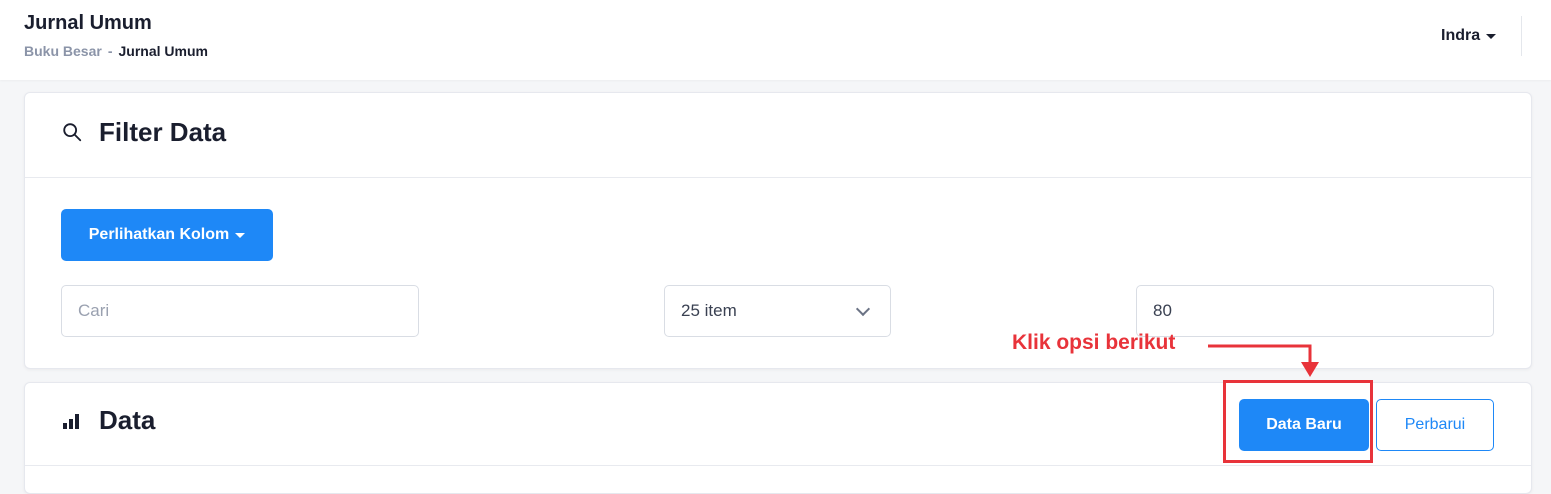 The height and width of the screenshot is (494, 1551). What do you see at coordinates (777, 311) in the screenshot?
I see `per-page-select: 25 item` at bounding box center [777, 311].